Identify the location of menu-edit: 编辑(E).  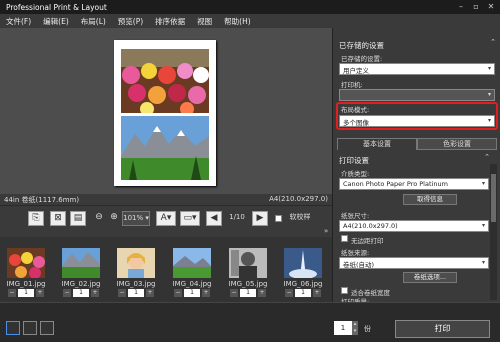
(56, 21).